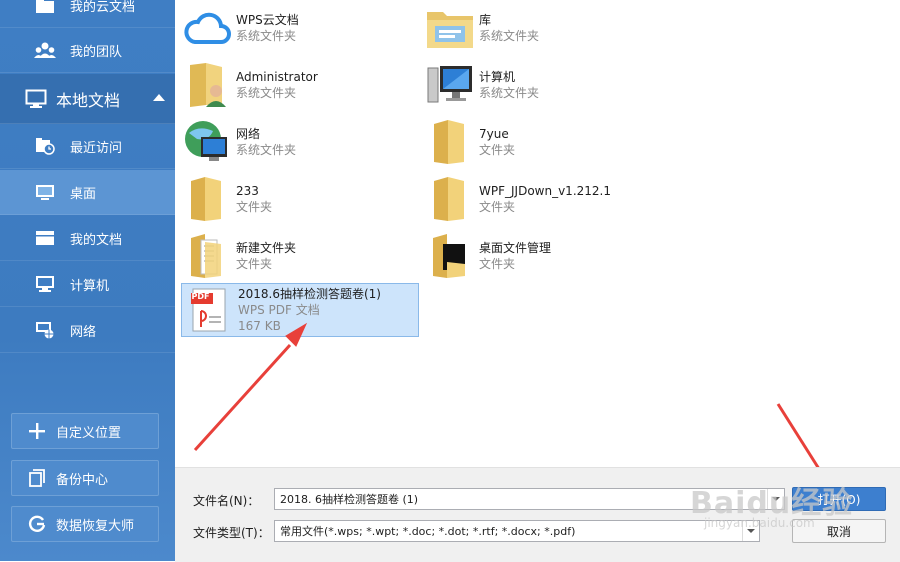  What do you see at coordinates (349, 499) in the screenshot?
I see `filename-value: 2018. 6抽样检测答题卷 (1)` at bounding box center [349, 499].